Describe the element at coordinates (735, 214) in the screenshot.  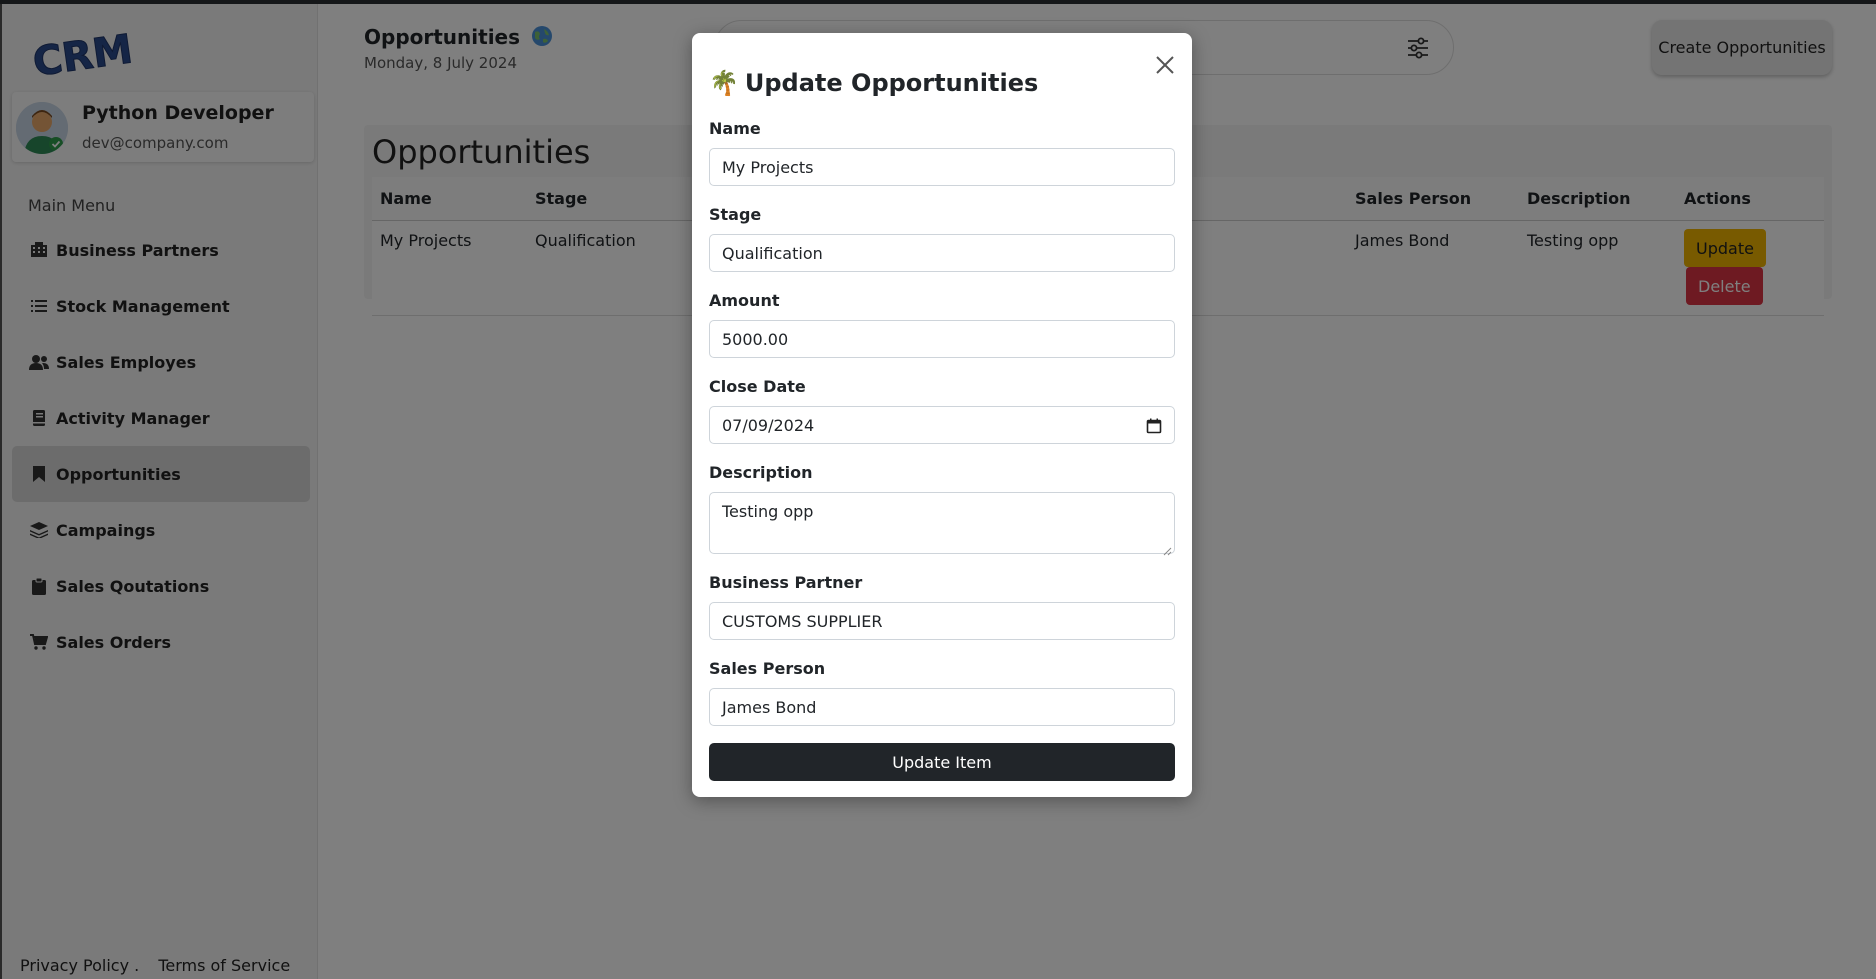
I see `stage-label: Stage` at that location.